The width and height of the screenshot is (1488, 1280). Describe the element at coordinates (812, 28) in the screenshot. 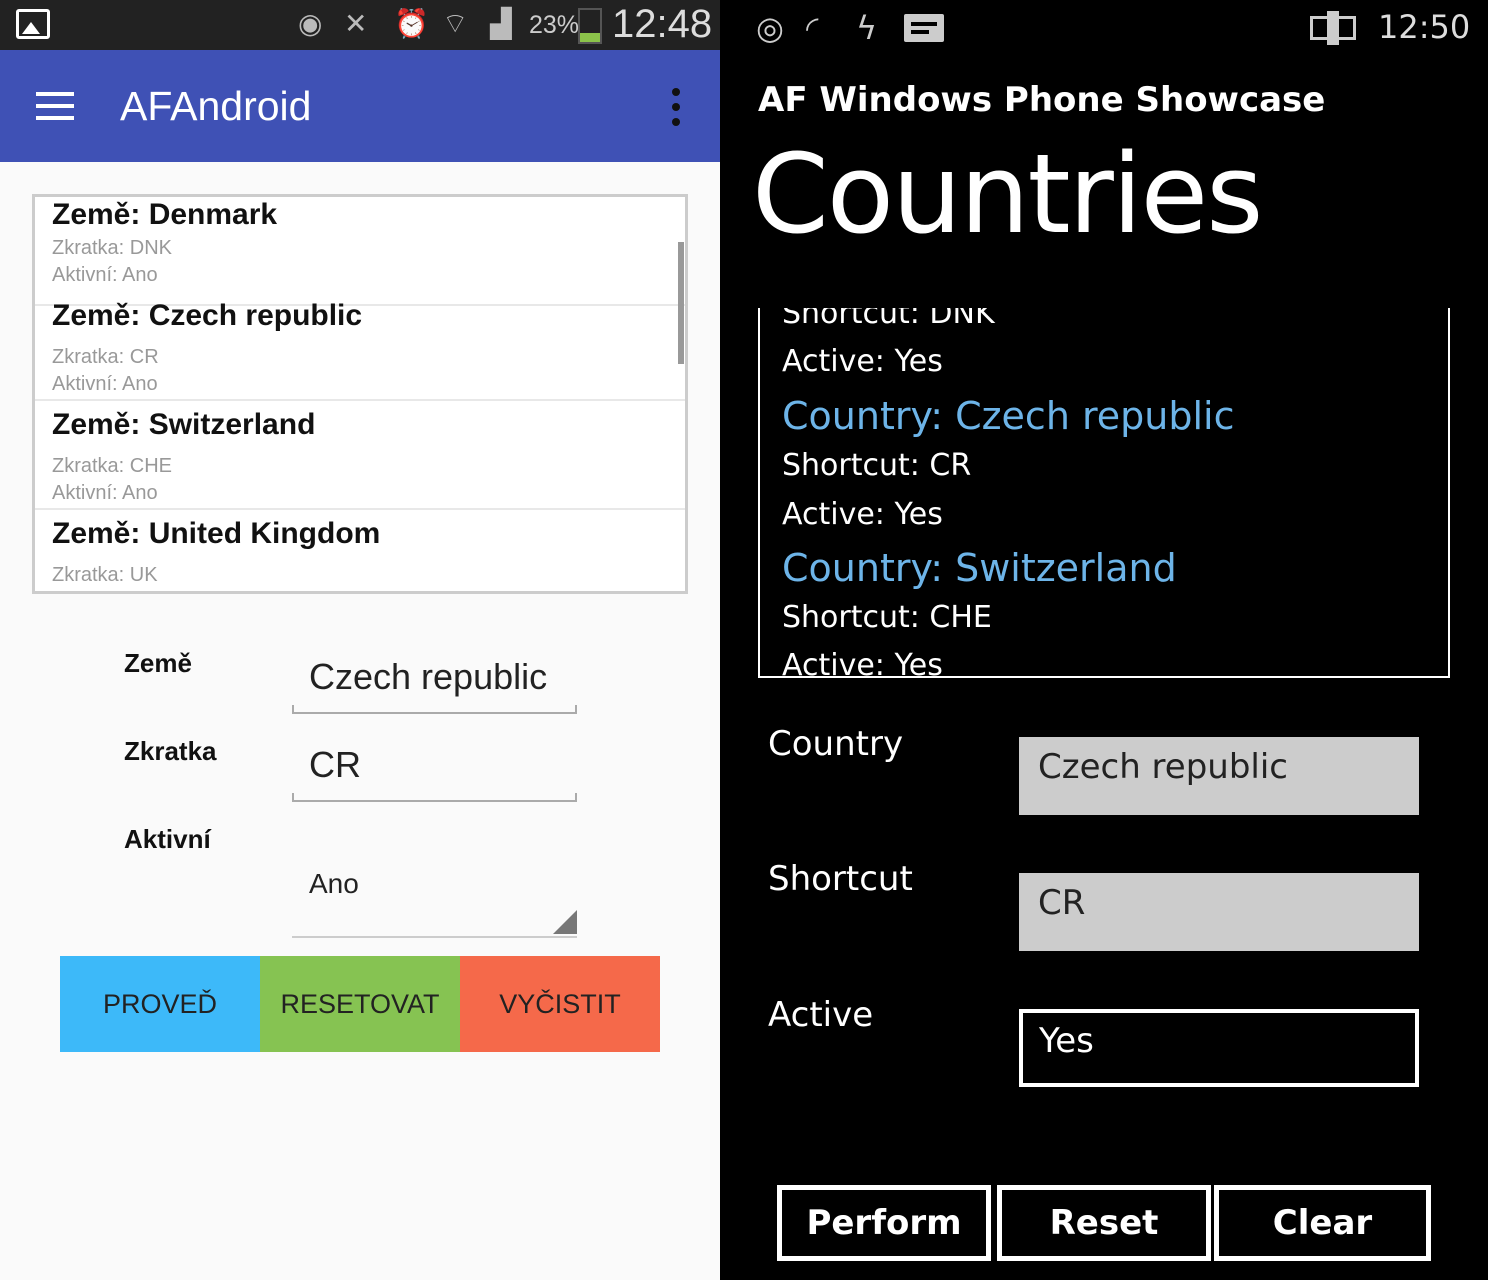

I see `wifi-icon: ◜` at that location.